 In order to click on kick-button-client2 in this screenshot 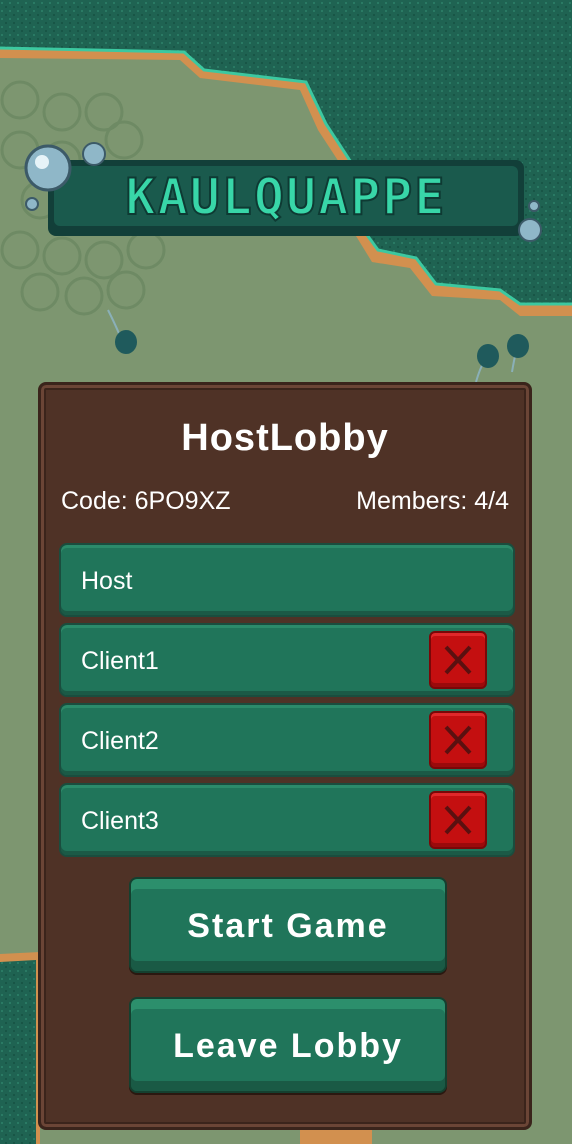, I will do `click(458, 740)`.